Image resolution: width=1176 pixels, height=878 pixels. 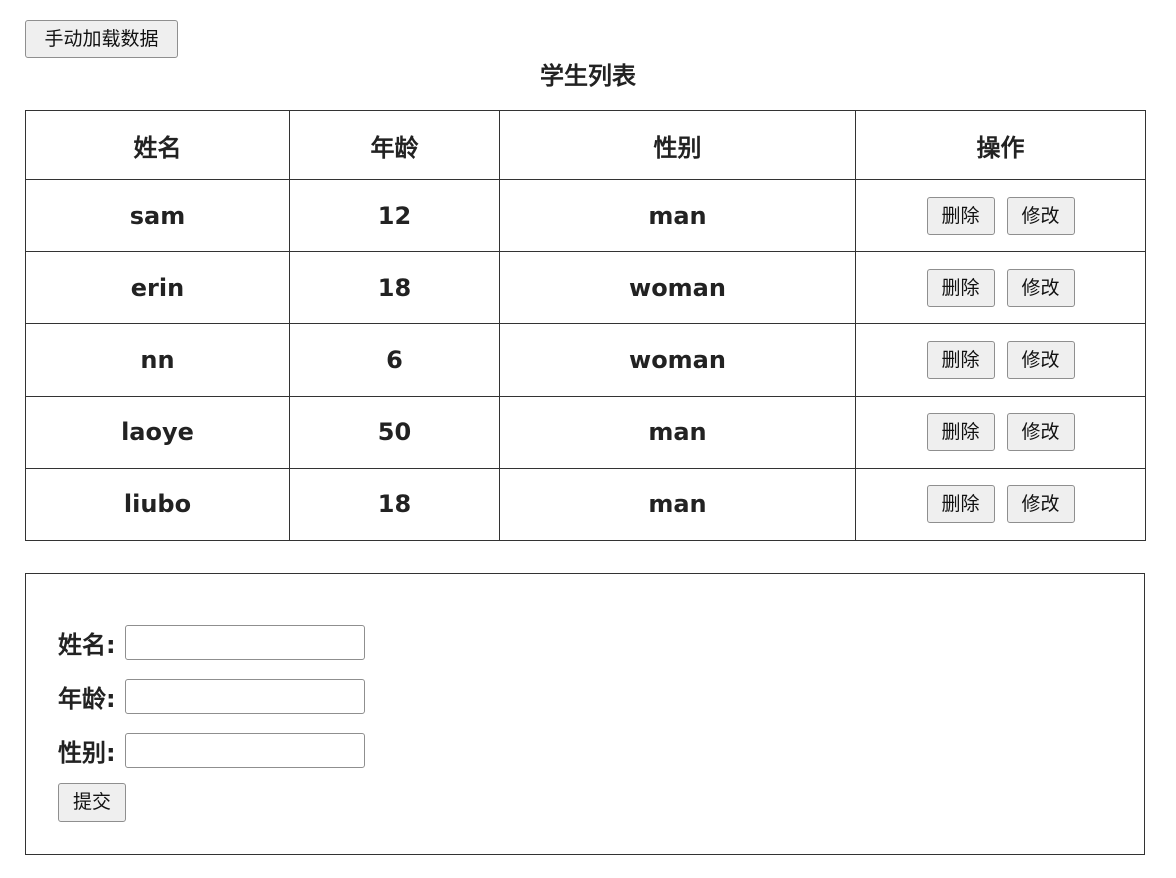 I want to click on cell-age: 6, so click(x=394, y=360).